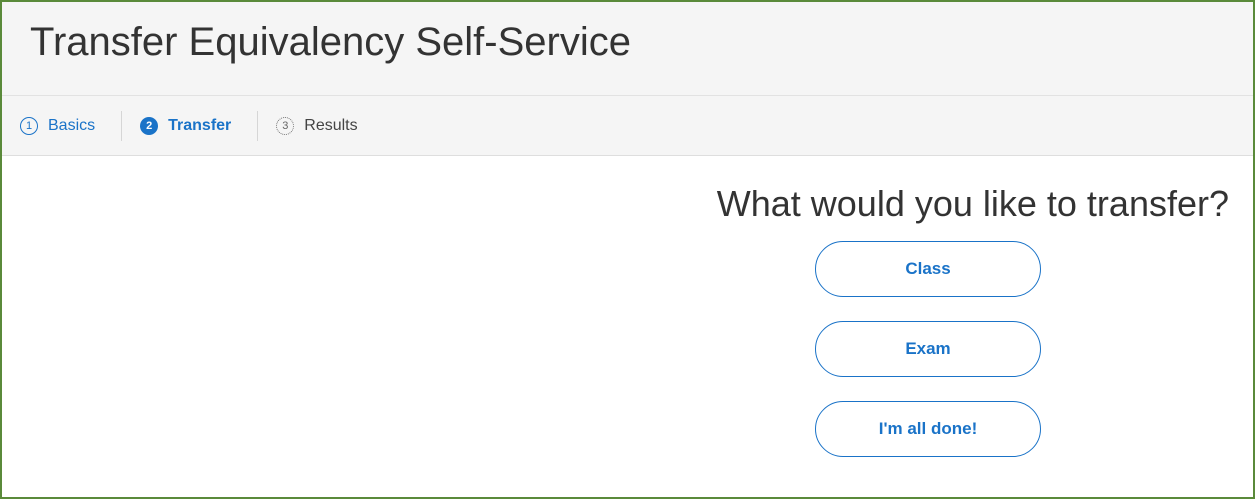 This screenshot has width=1255, height=499. What do you see at coordinates (928, 269) in the screenshot?
I see `class-button: Class` at bounding box center [928, 269].